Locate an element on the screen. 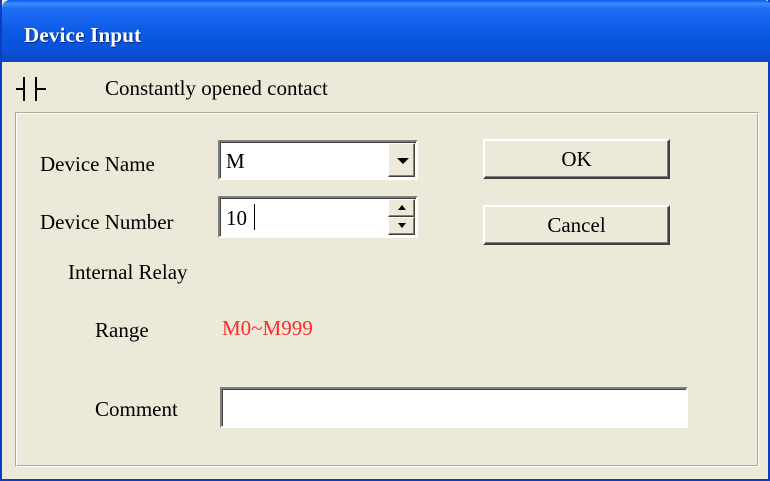 The width and height of the screenshot is (770, 481). device-number-value: 10 is located at coordinates (236, 218).